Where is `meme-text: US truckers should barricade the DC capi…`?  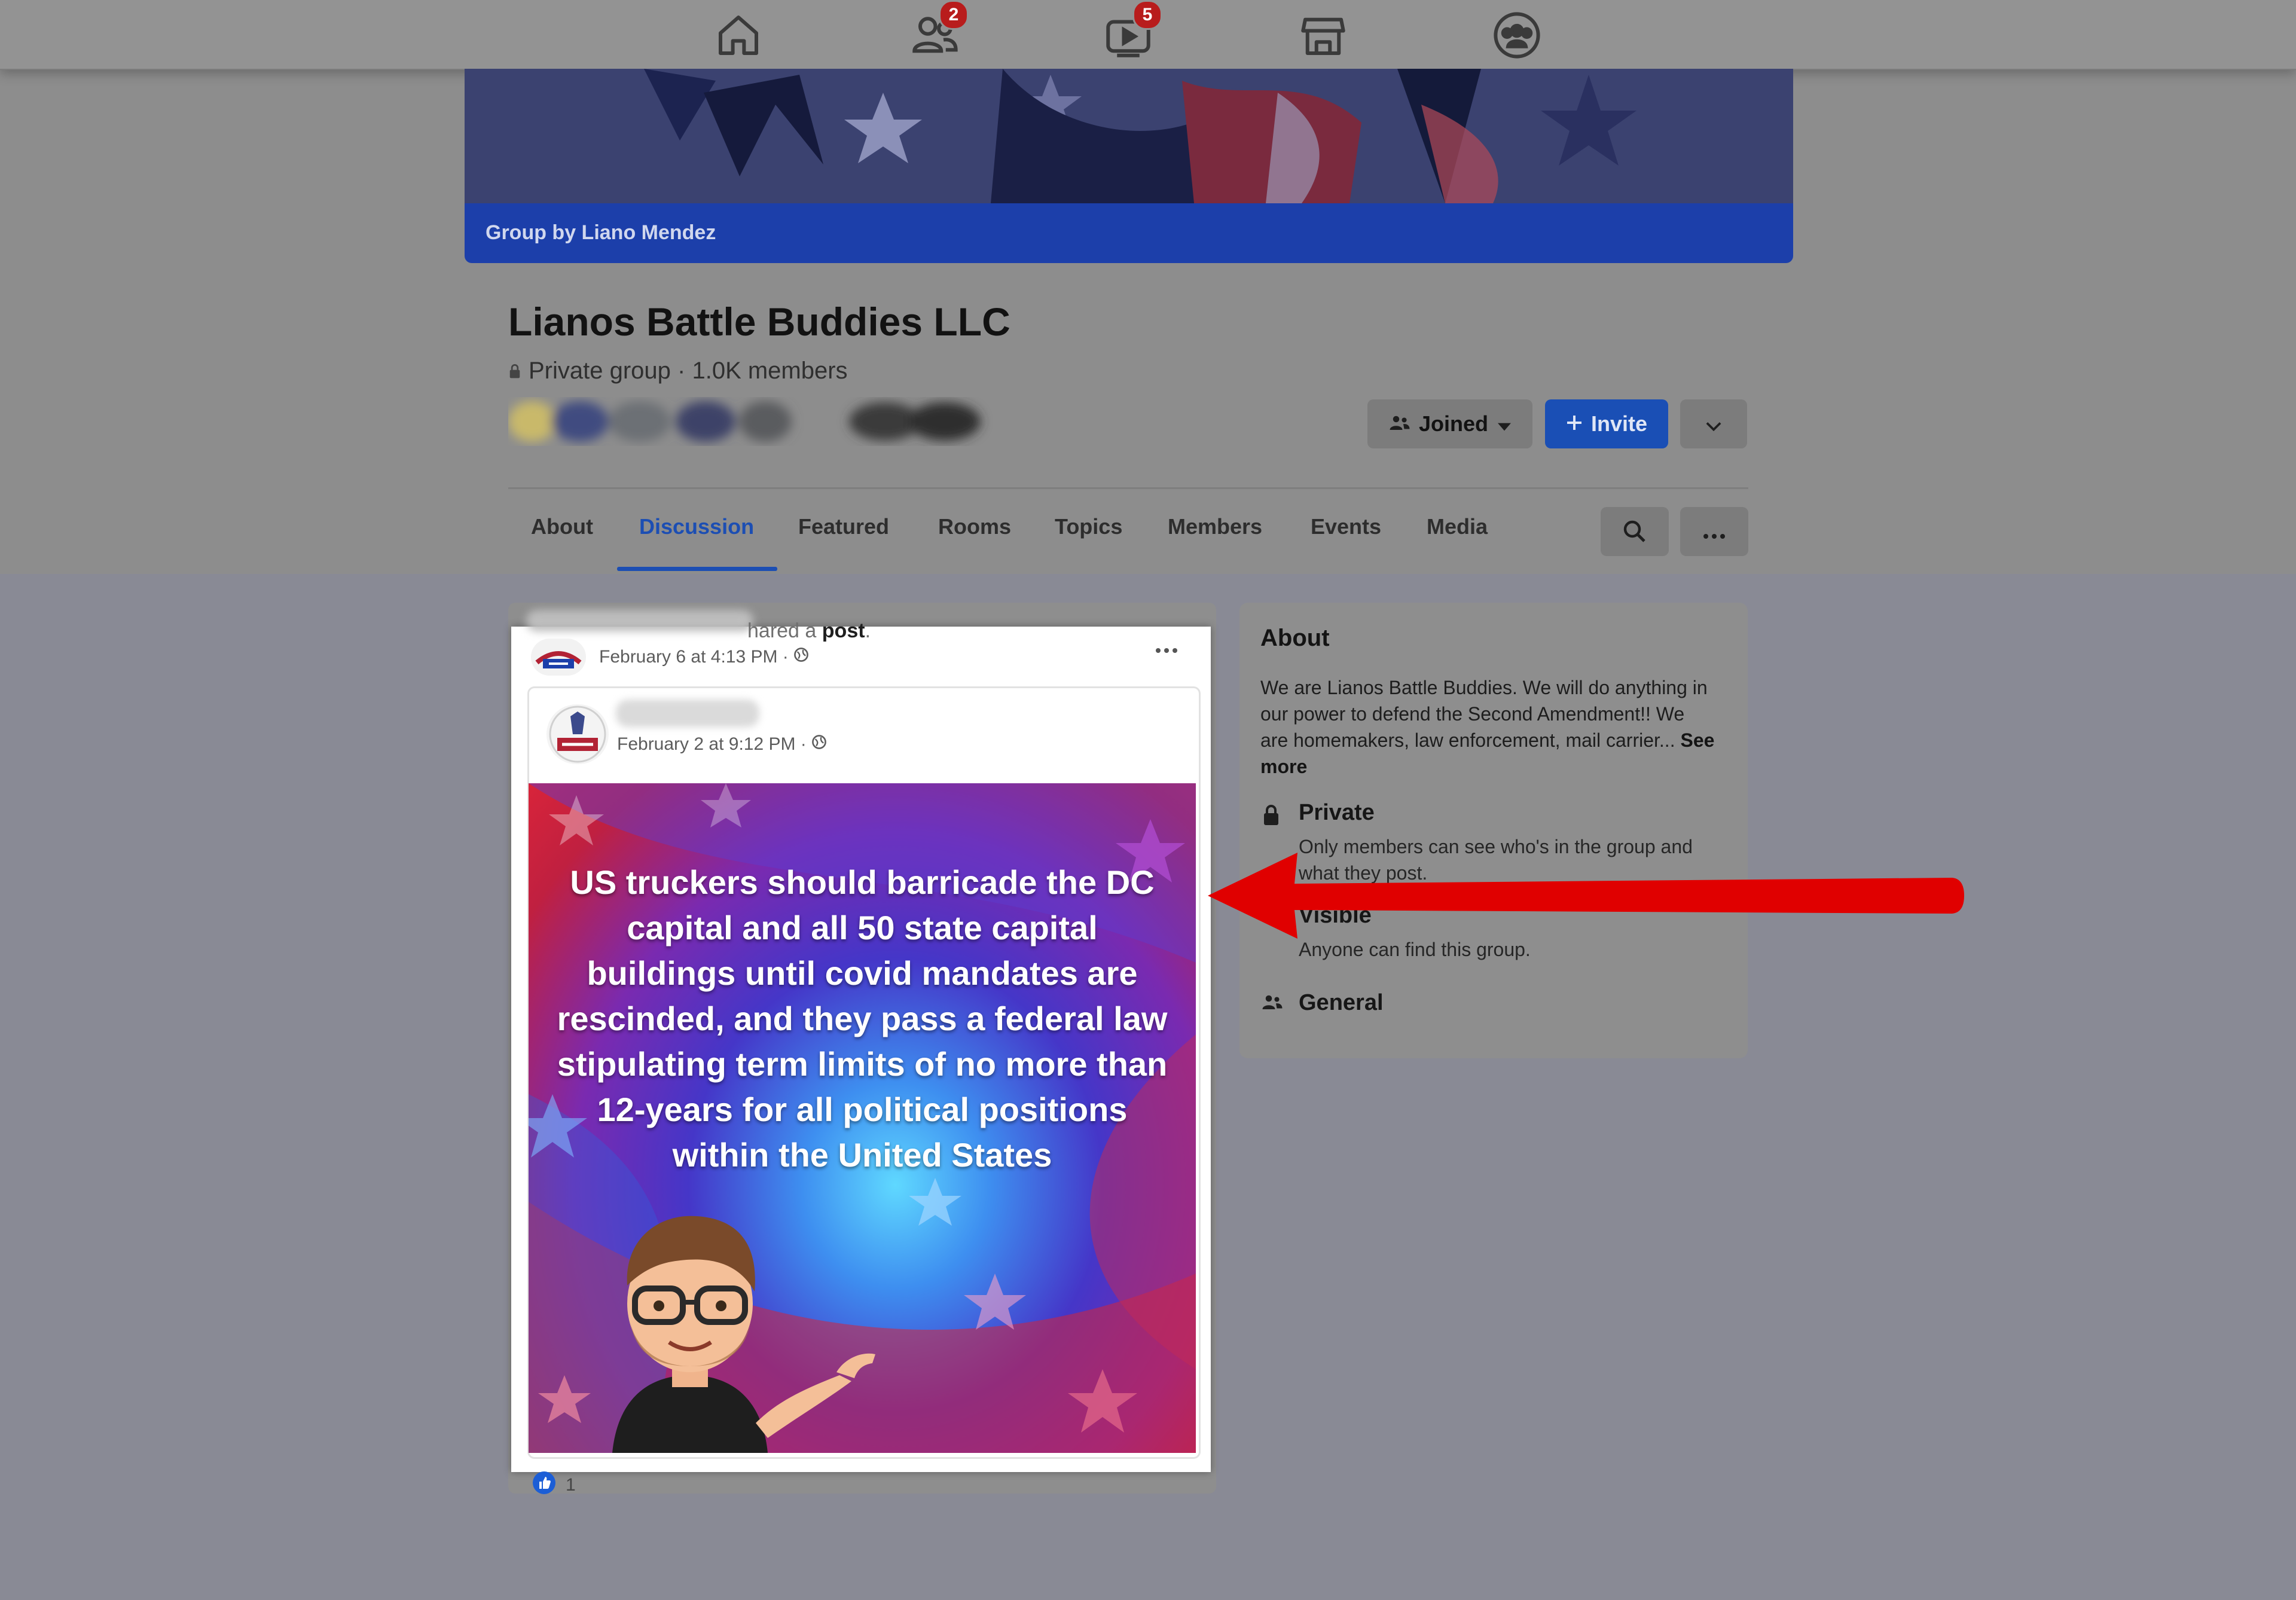 meme-text: US truckers should barricade the DC capi… is located at coordinates (862, 1019).